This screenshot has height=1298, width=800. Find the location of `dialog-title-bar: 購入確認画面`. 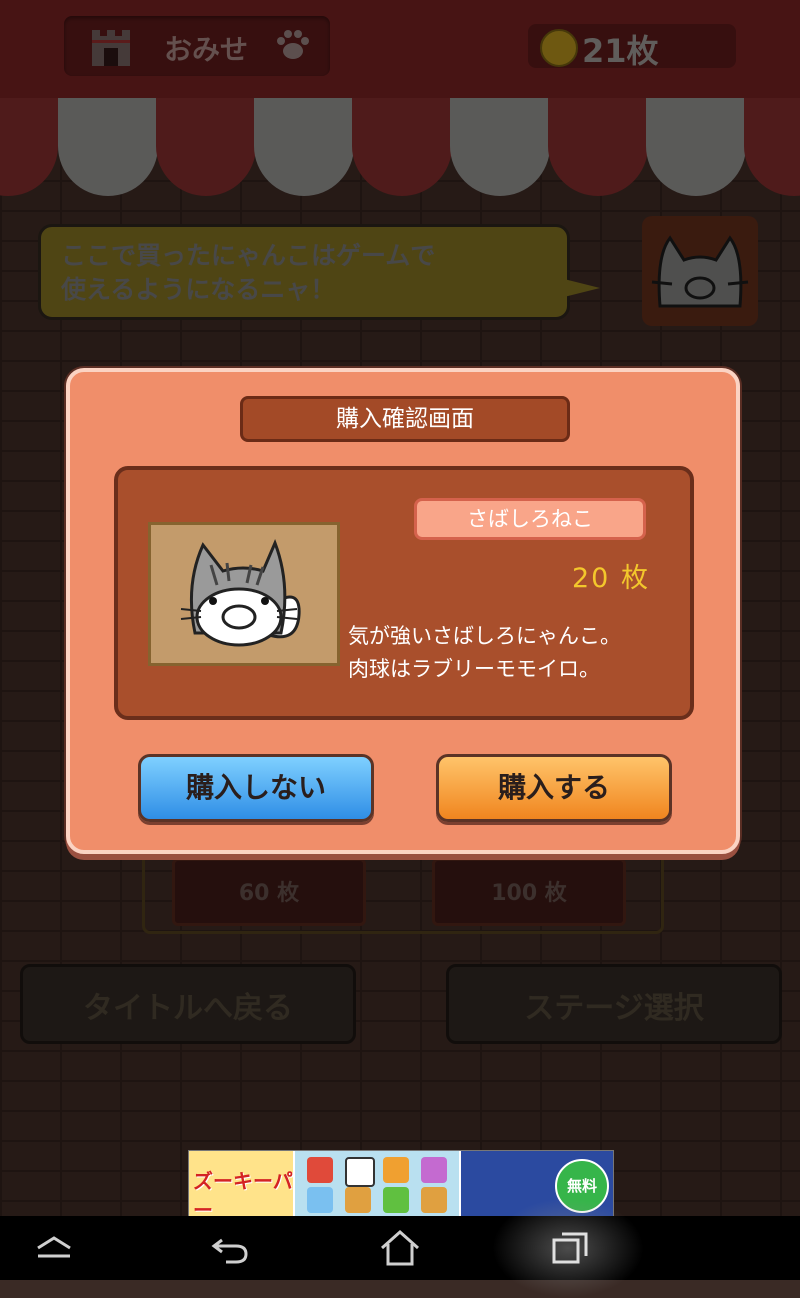

dialog-title-bar: 購入確認画面 is located at coordinates (405, 419).